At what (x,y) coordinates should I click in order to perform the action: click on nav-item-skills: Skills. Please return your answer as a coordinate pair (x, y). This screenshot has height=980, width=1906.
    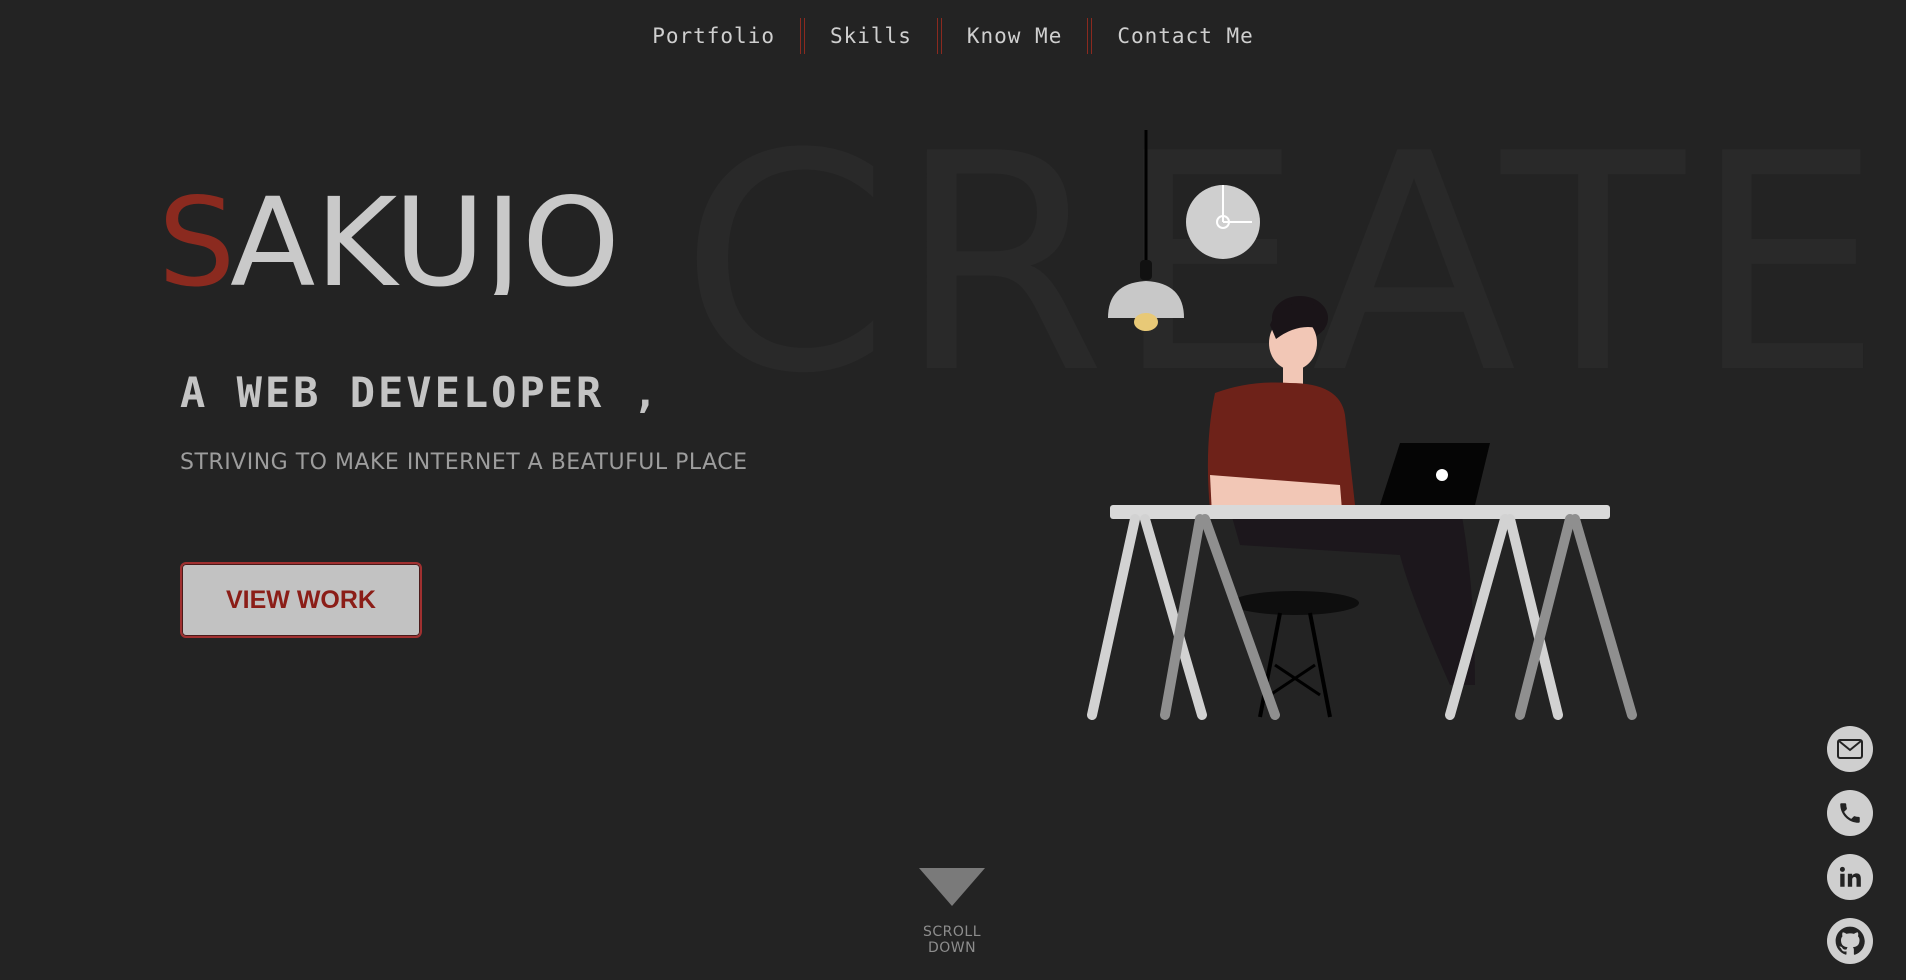
    Looking at the image, I should click on (871, 36).